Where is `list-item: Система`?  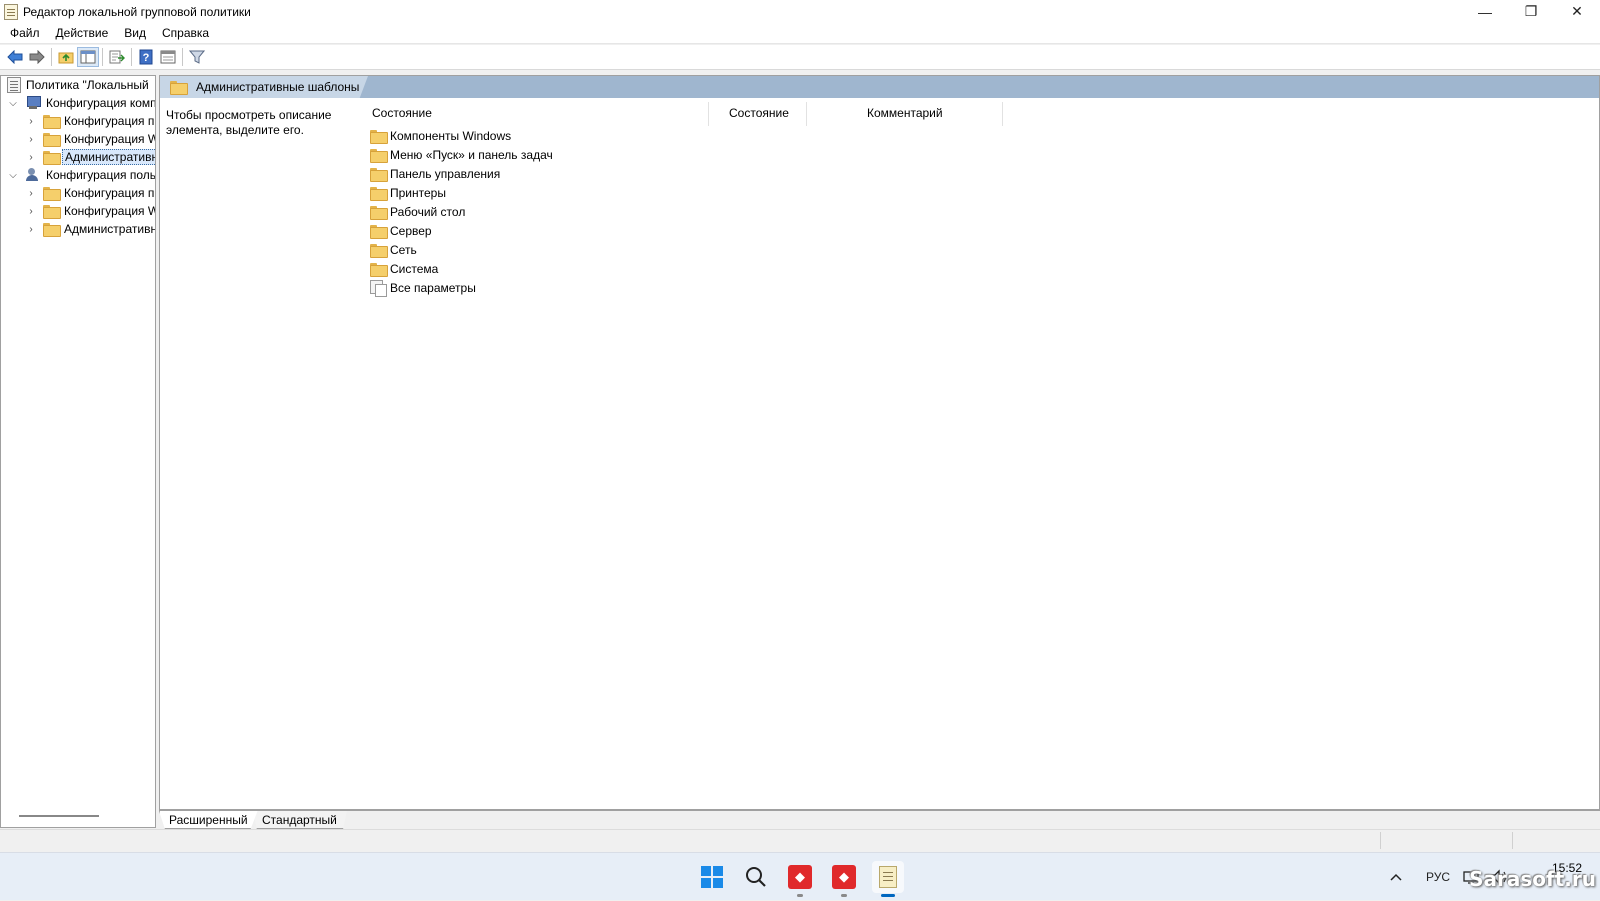 list-item: Система is located at coordinates (404, 268).